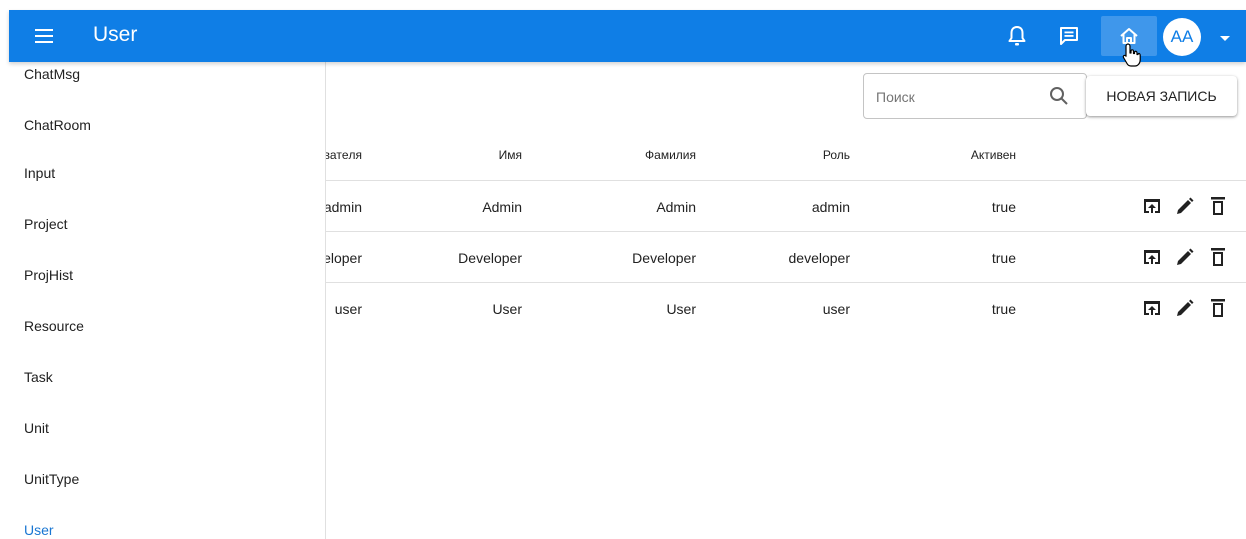  I want to click on sidebar-item-label: UnitType, so click(52, 479).